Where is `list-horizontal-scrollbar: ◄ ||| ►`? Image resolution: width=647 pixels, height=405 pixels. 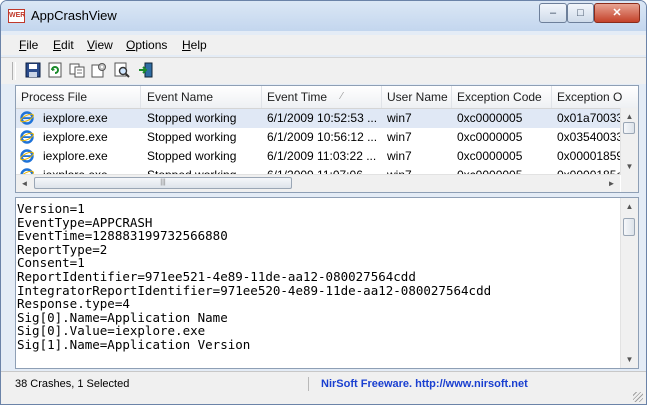 list-horizontal-scrollbar: ◄ ||| ► is located at coordinates (318, 183).